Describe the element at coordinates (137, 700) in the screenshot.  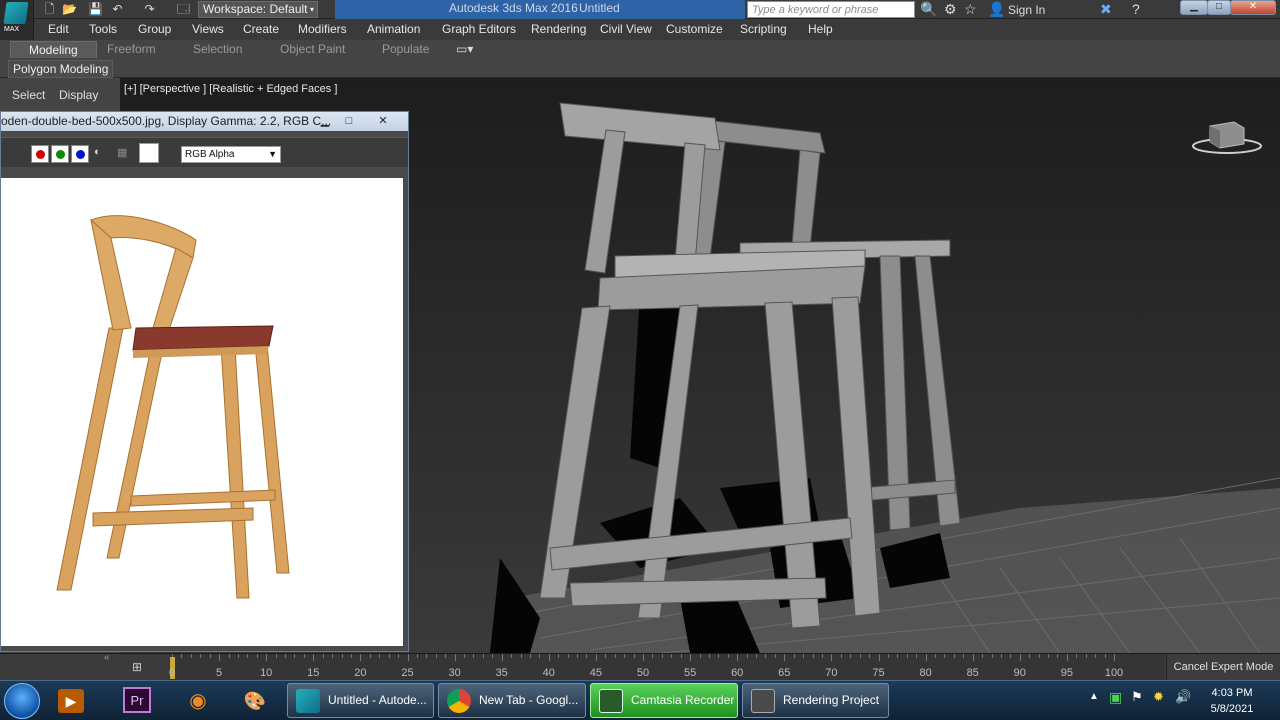
I see `premiere-pro-icon: Pr` at that location.